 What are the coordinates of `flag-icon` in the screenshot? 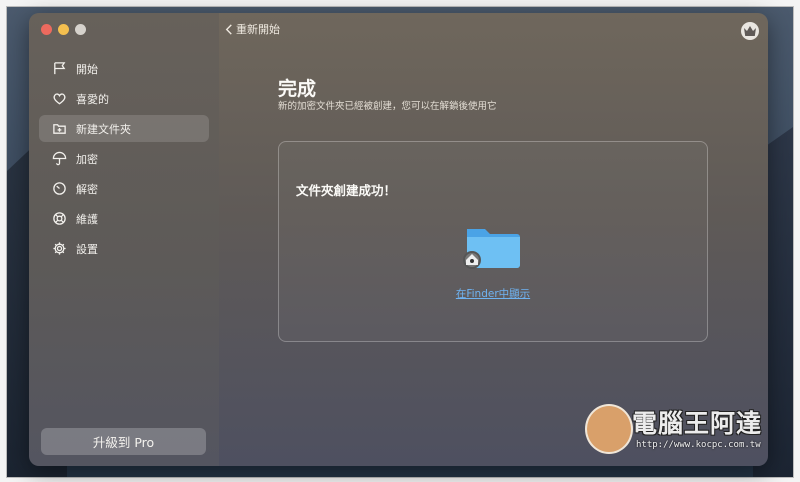 It's located at (59, 69).